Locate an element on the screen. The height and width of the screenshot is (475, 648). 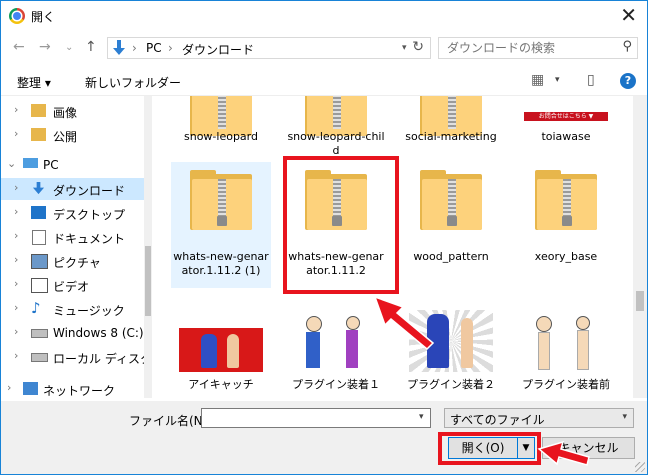
sidebar-item-label: PC is located at coordinates (51, 165).